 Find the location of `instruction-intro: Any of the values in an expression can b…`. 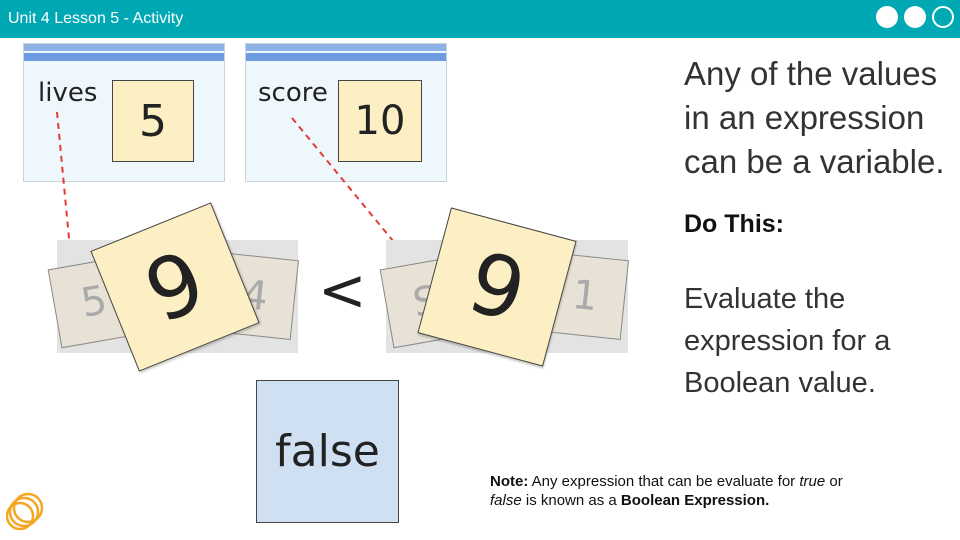

instruction-intro: Any of the values in an expression can b… is located at coordinates (814, 117).